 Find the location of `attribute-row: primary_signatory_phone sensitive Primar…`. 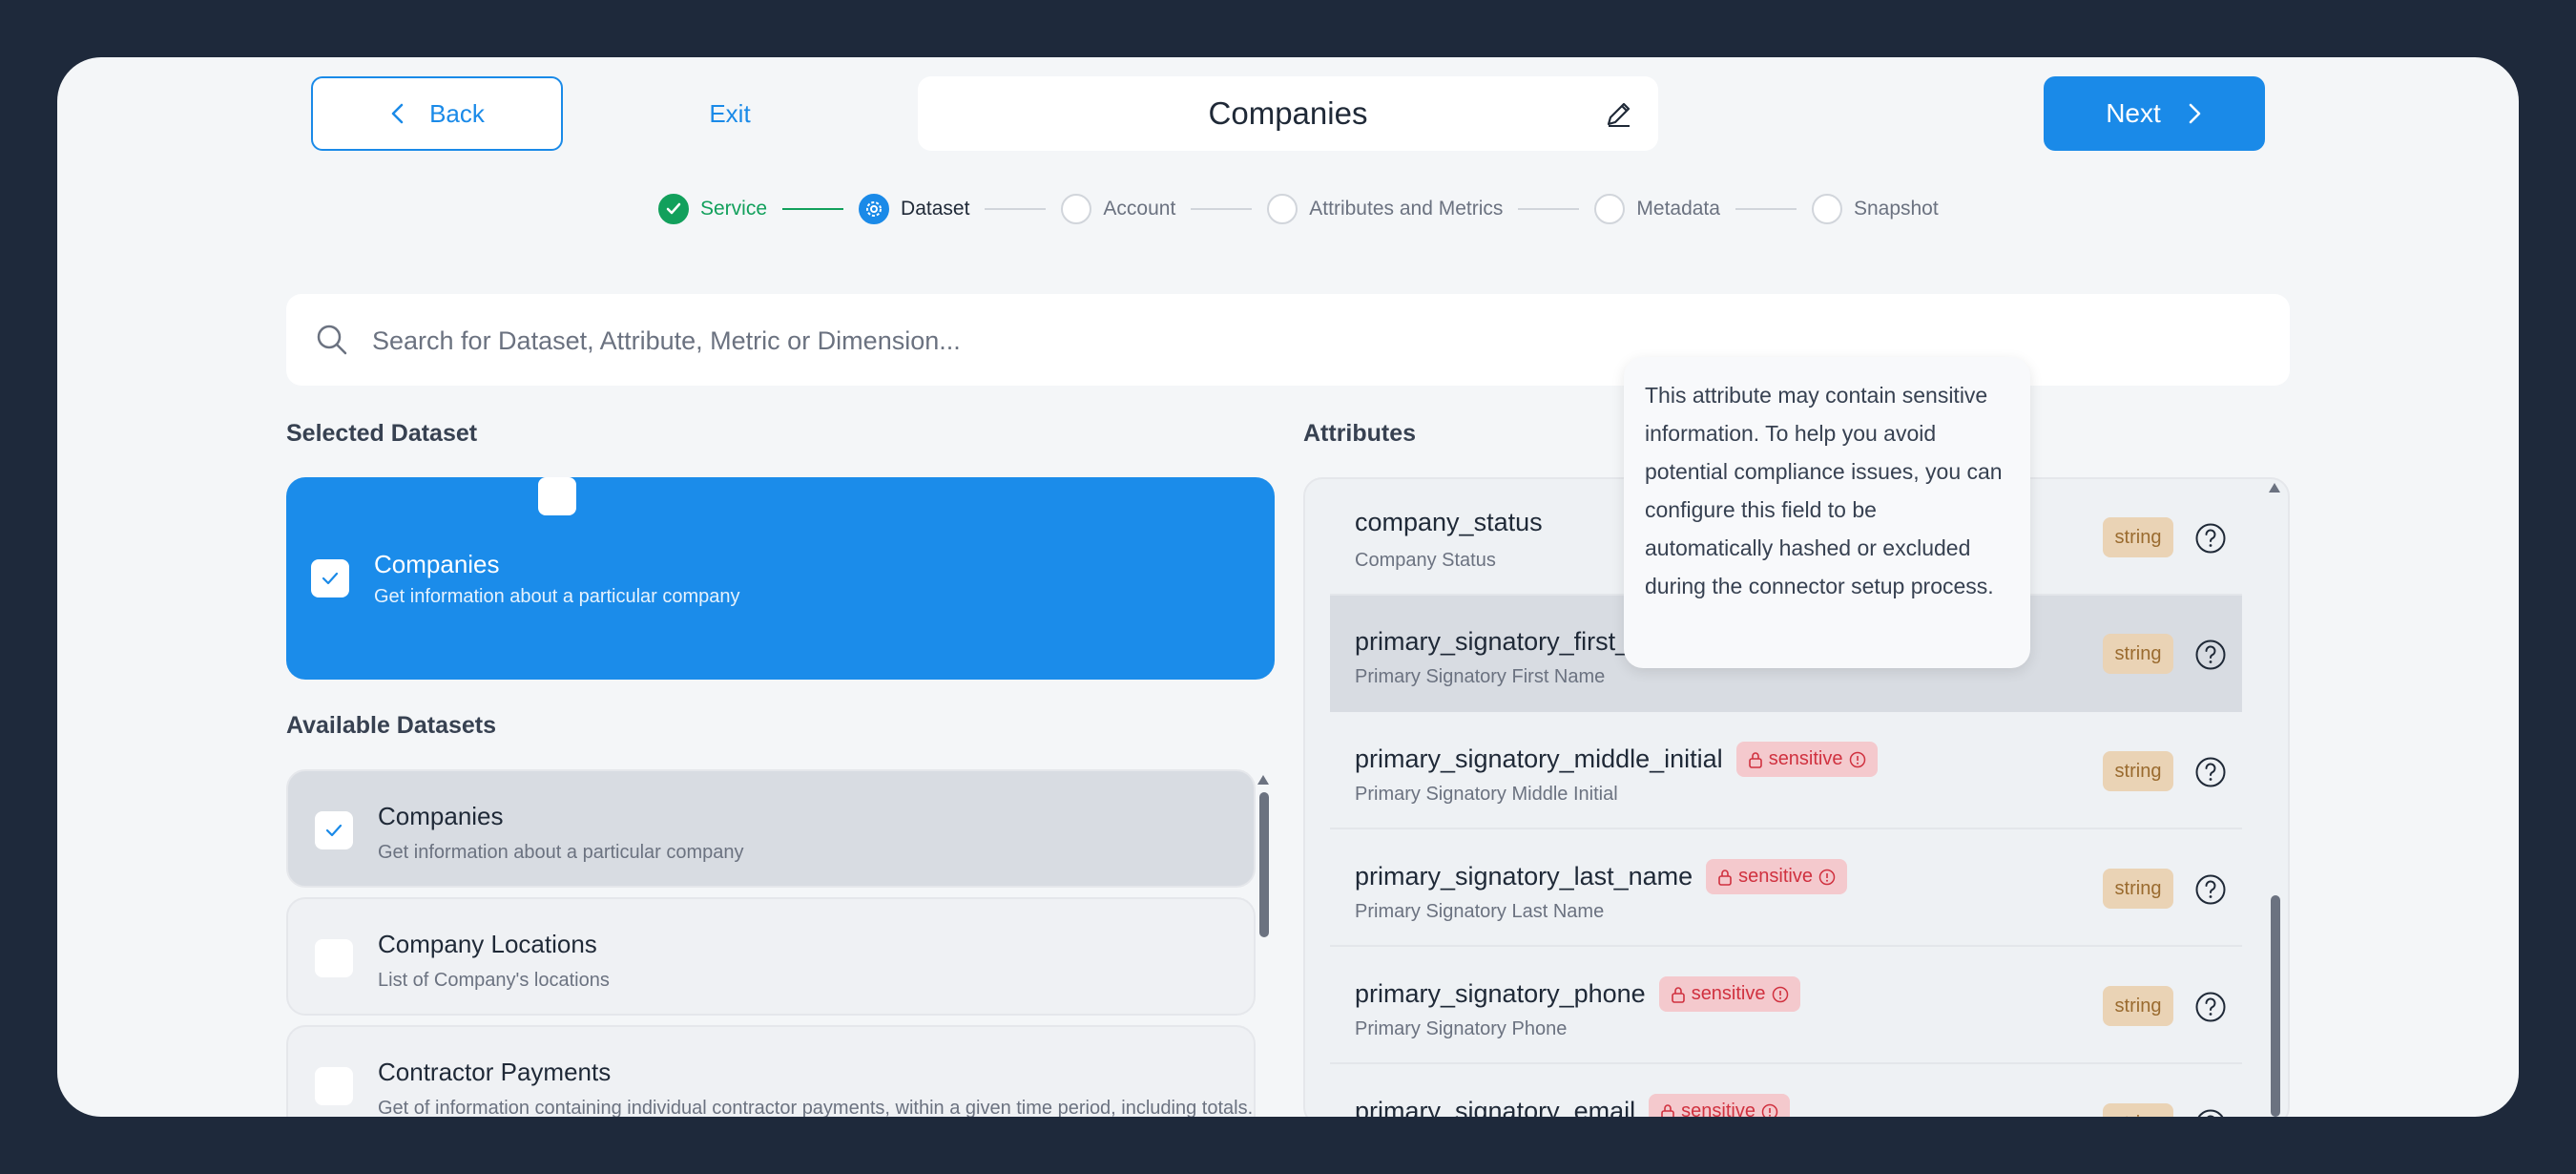

attribute-row: primary_signatory_phone sensitive Primar… is located at coordinates (1786, 1006).